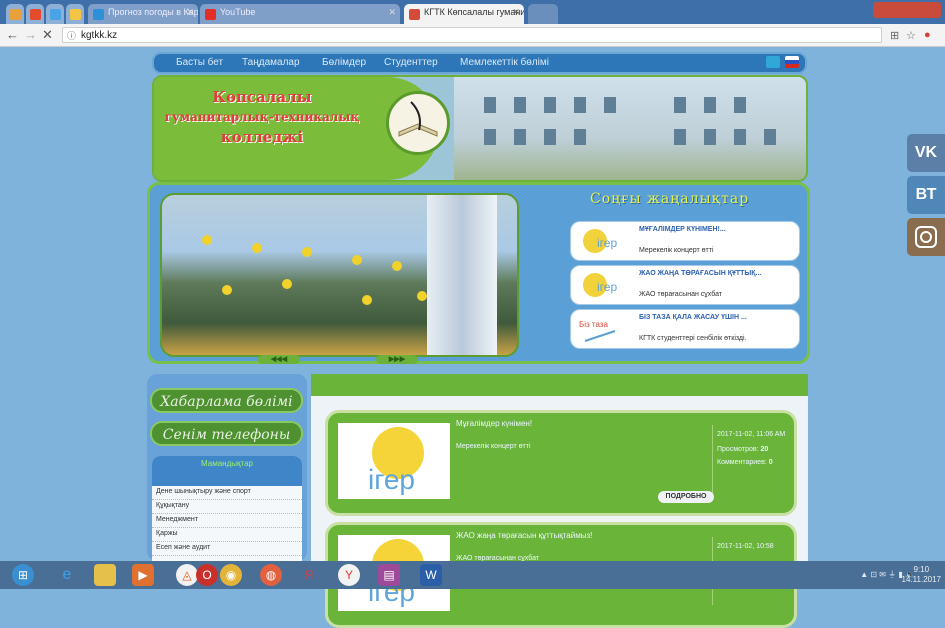 This screenshot has width=945, height=628. What do you see at coordinates (227, 535) in the screenshot?
I see `specialty-item: Қаржы` at bounding box center [227, 535].